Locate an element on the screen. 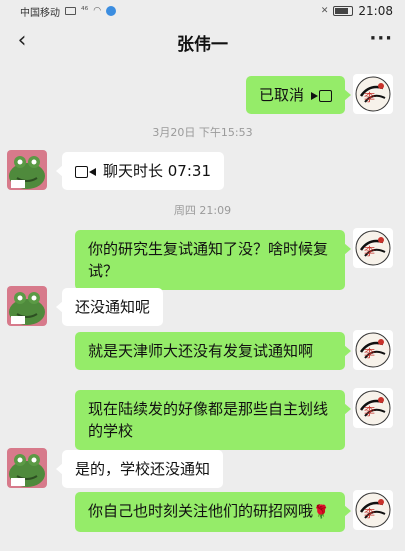  message-bubble: 现在陆续发的好像都是那些自主划线的学校 is located at coordinates (213, 420).